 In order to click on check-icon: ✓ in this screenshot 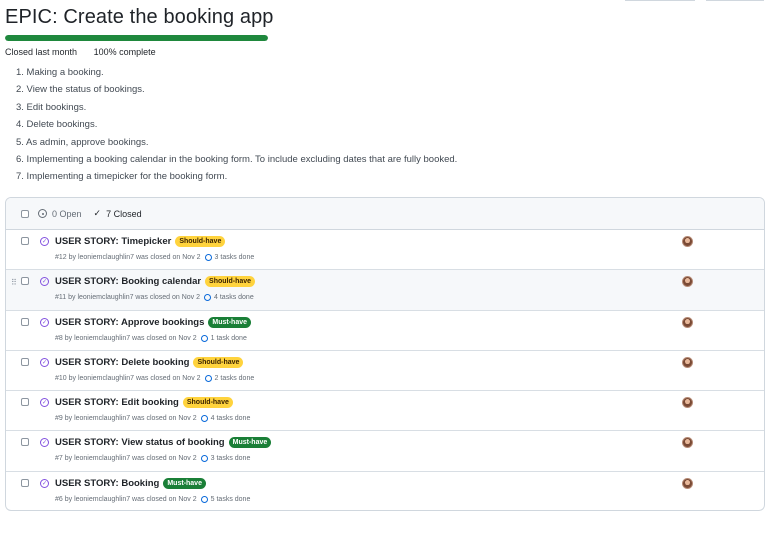, I will do `click(97, 213)`.